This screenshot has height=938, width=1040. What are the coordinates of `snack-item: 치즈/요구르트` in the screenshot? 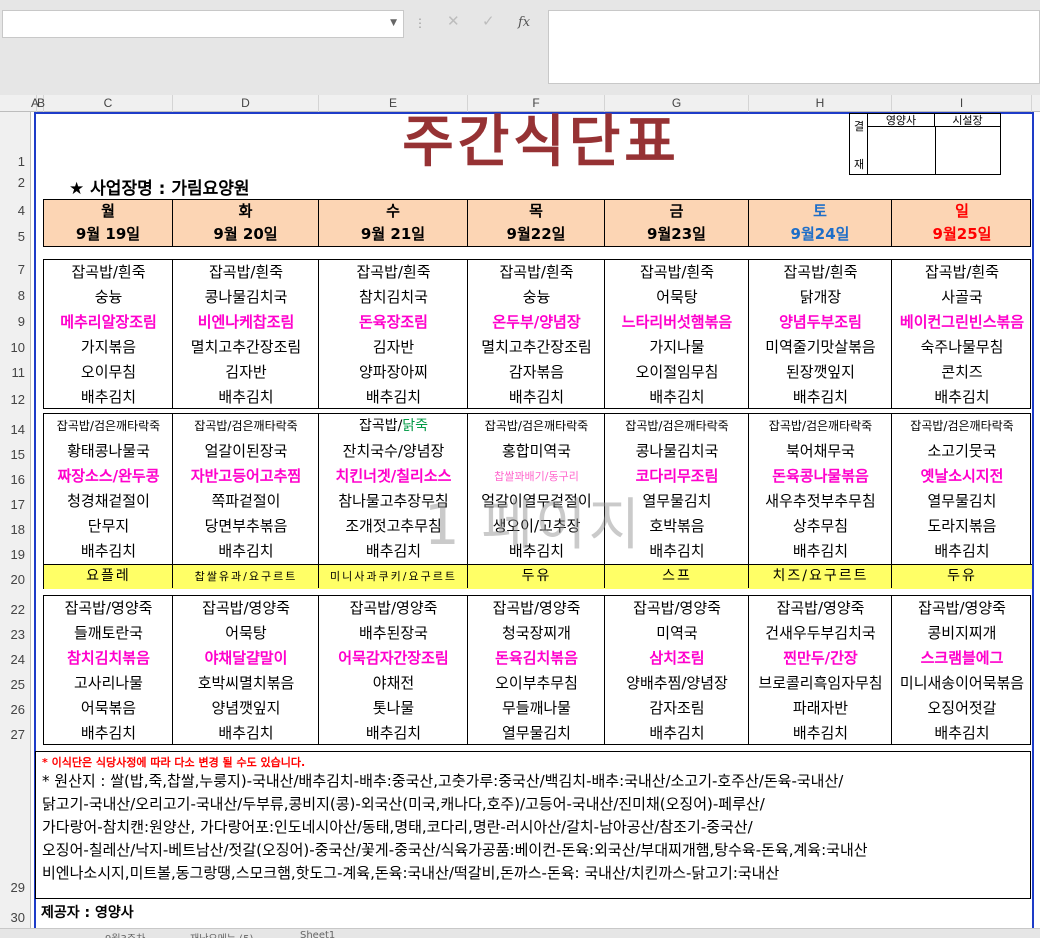 It's located at (820, 576).